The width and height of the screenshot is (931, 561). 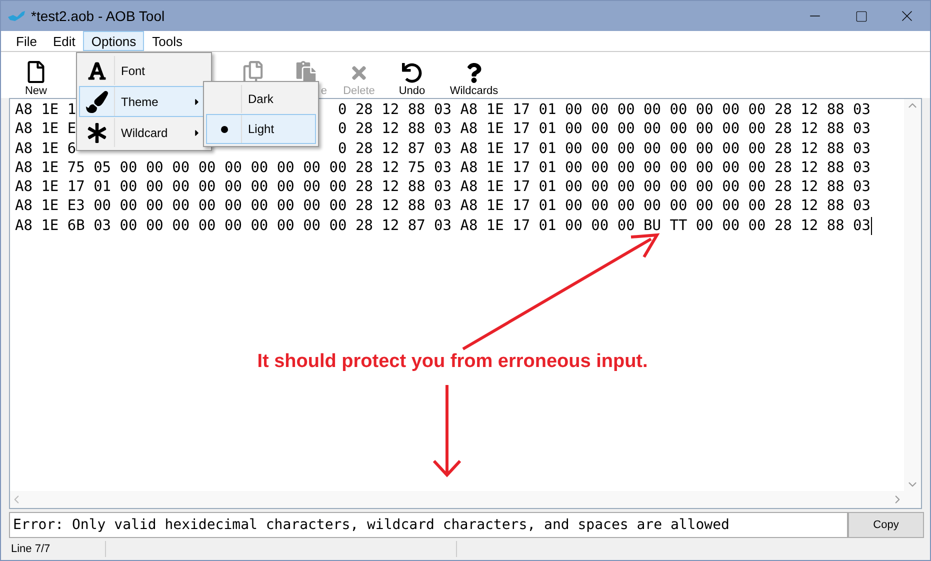 What do you see at coordinates (97, 101) in the screenshot?
I see `paint-brush-icon` at bounding box center [97, 101].